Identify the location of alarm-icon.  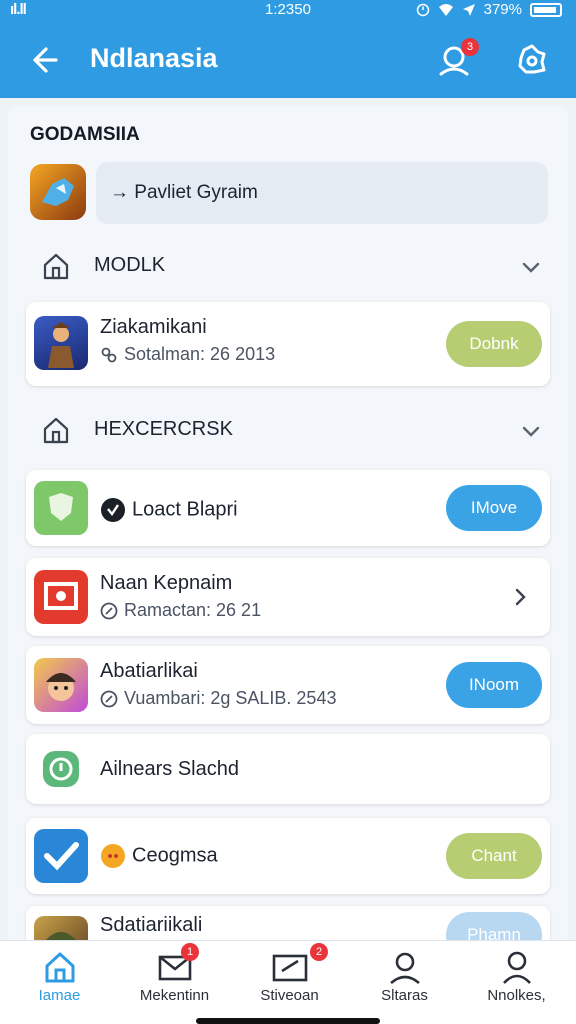
(422, 9).